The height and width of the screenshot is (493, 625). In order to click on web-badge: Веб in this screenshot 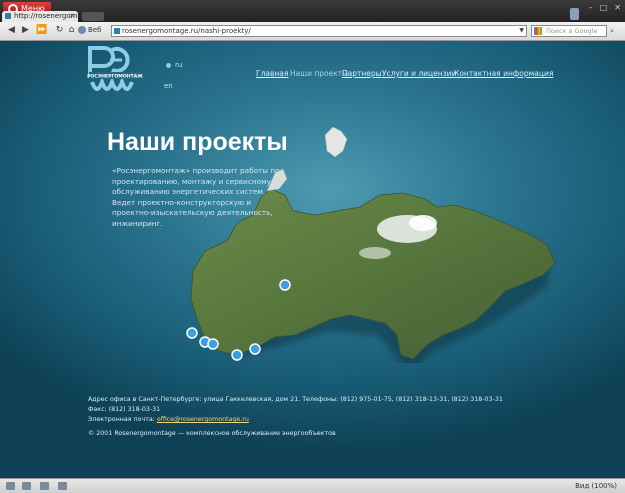, I will do `click(94, 30)`.